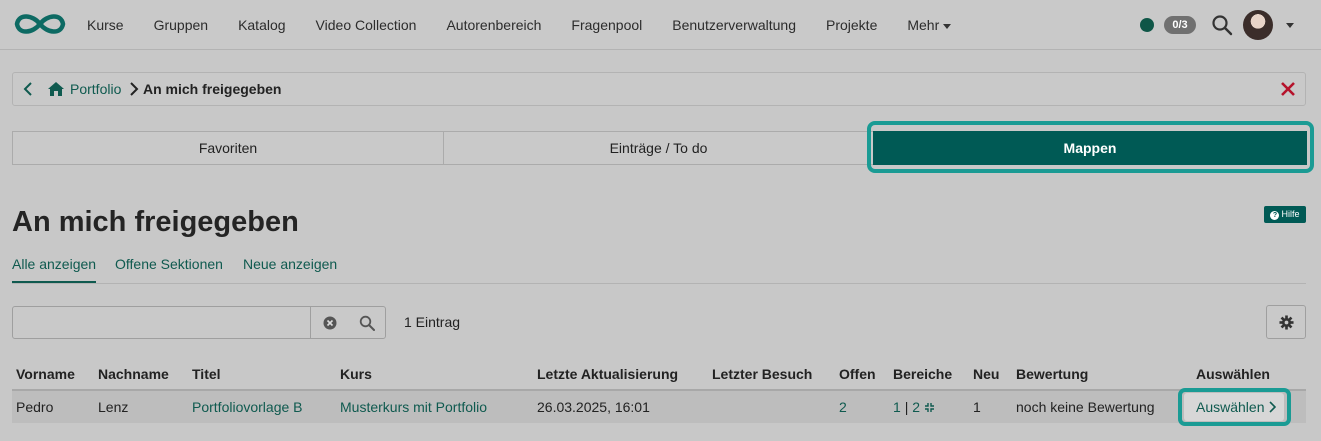 Image resolution: width=1321 pixels, height=441 pixels. I want to click on tab-mappen-highlight, so click(1090, 147).